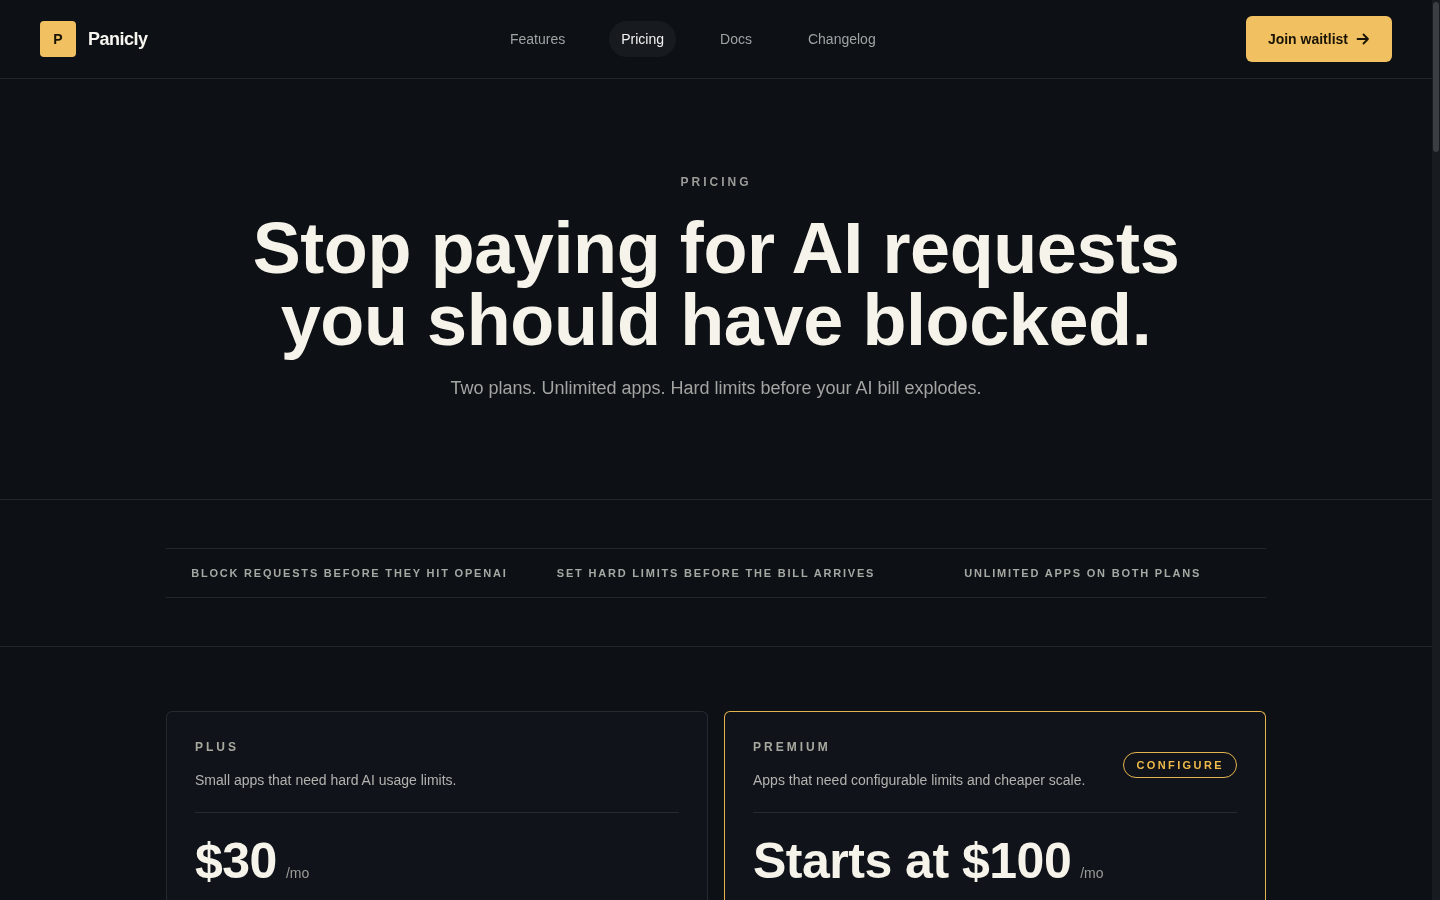  What do you see at coordinates (919, 780) in the screenshot?
I see `plan-description: Apps that need configurable limits and cheaper scale.` at bounding box center [919, 780].